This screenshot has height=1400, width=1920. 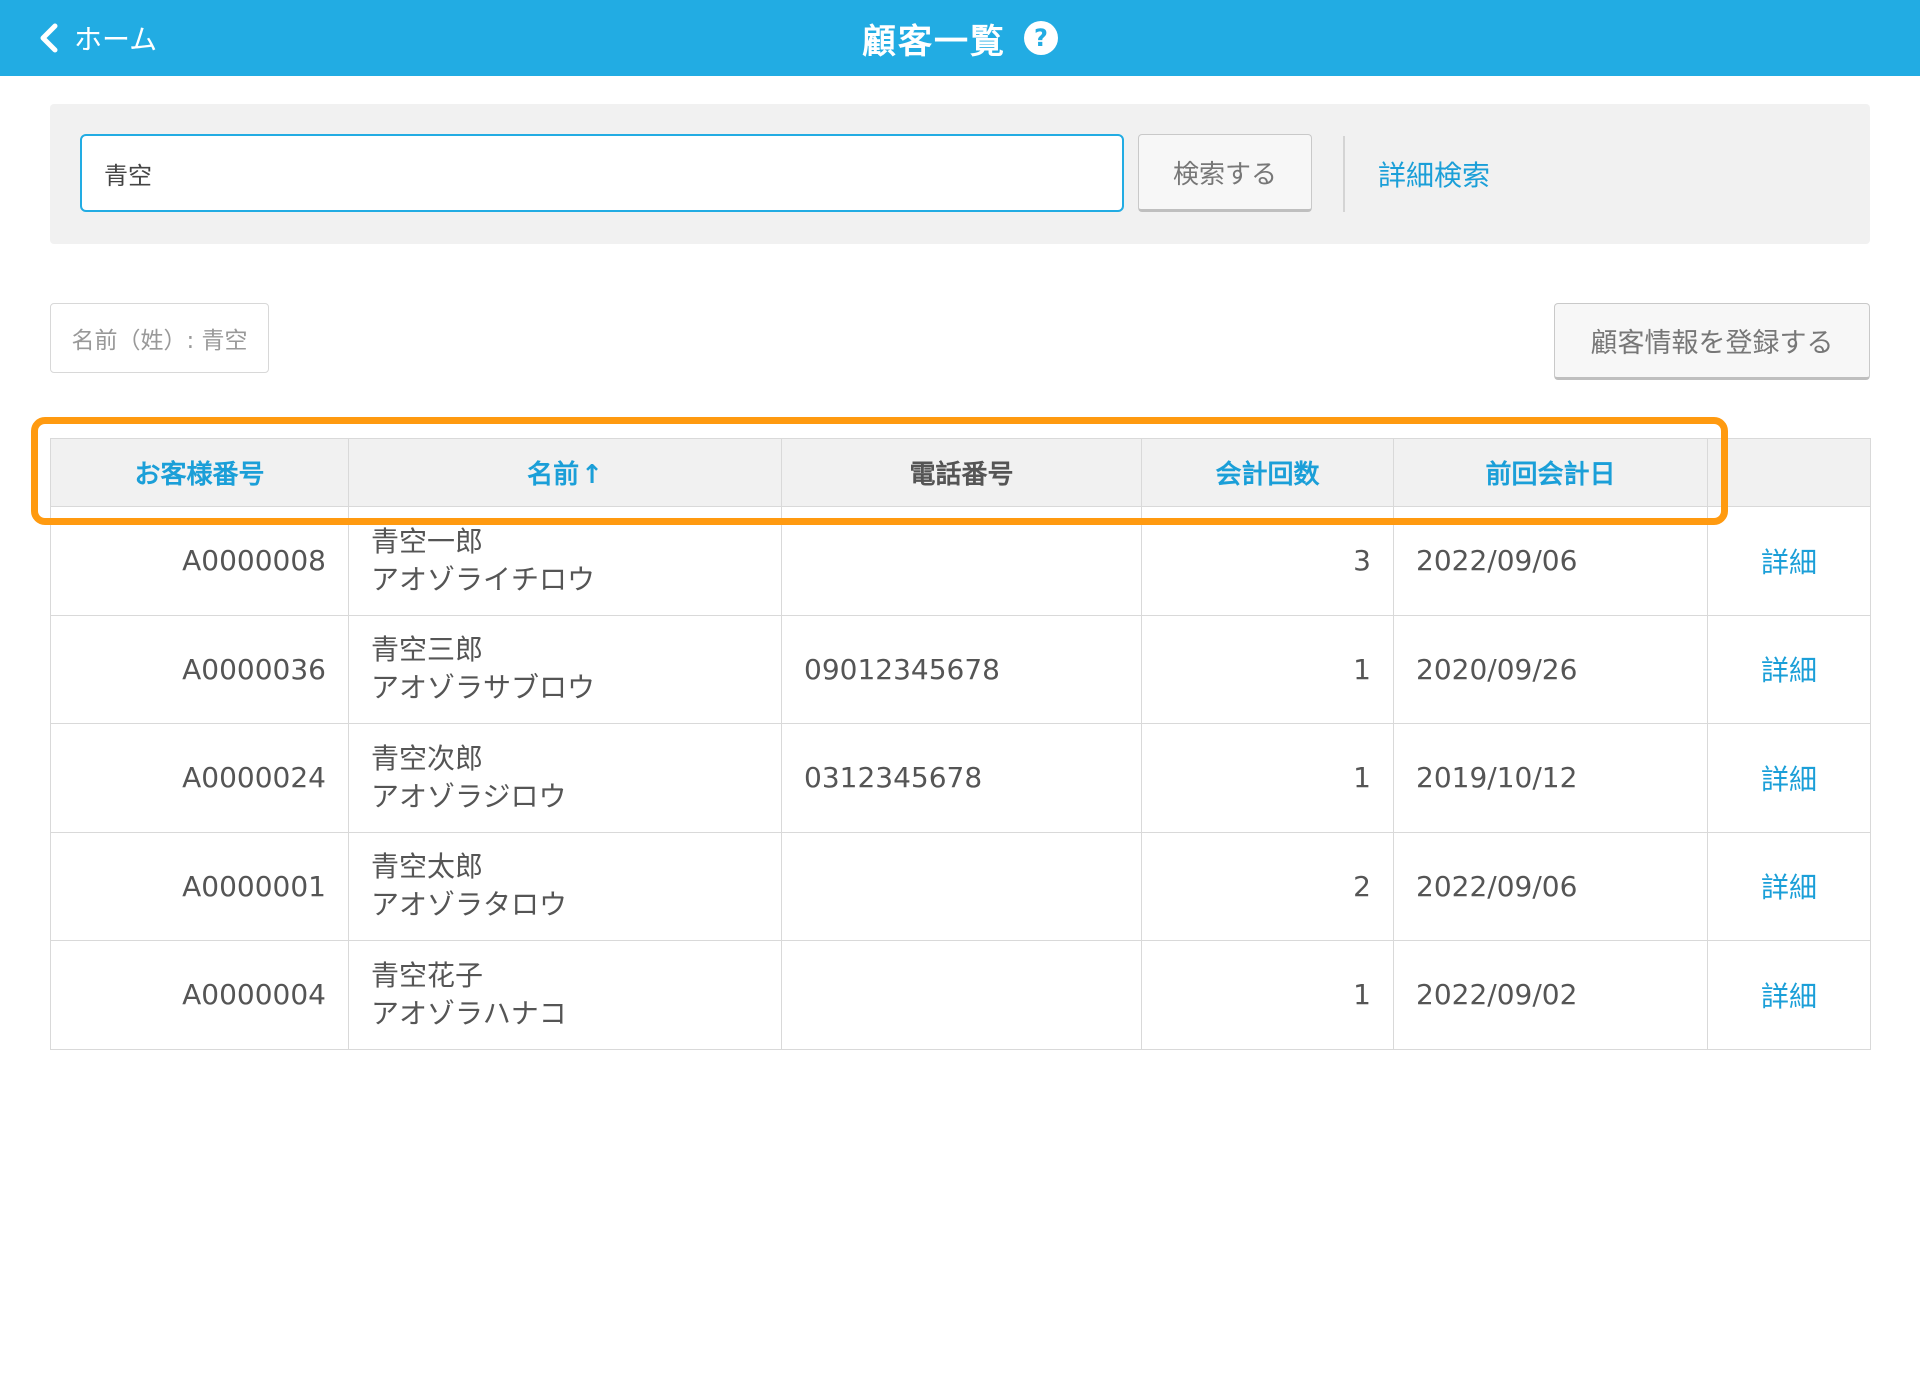 What do you see at coordinates (199, 778) in the screenshot?
I see `customer-number: A0000024` at bounding box center [199, 778].